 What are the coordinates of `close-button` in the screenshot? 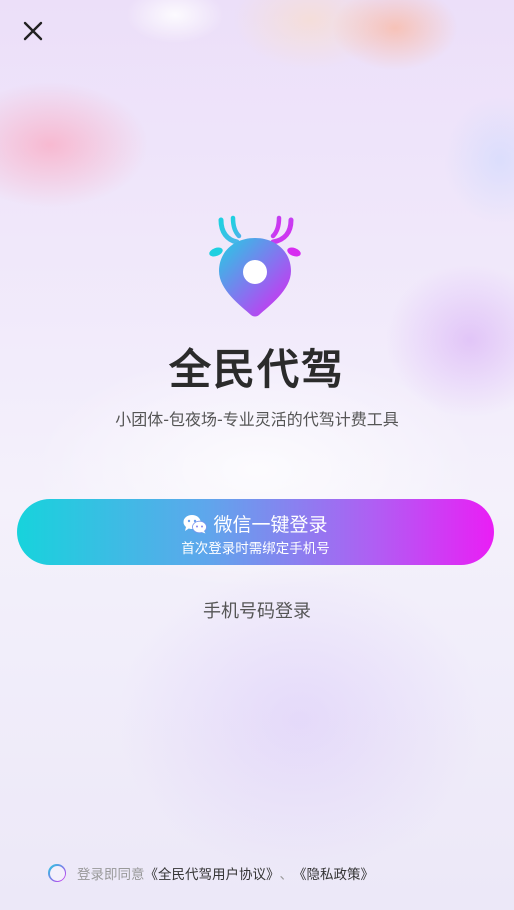 It's located at (33, 31).